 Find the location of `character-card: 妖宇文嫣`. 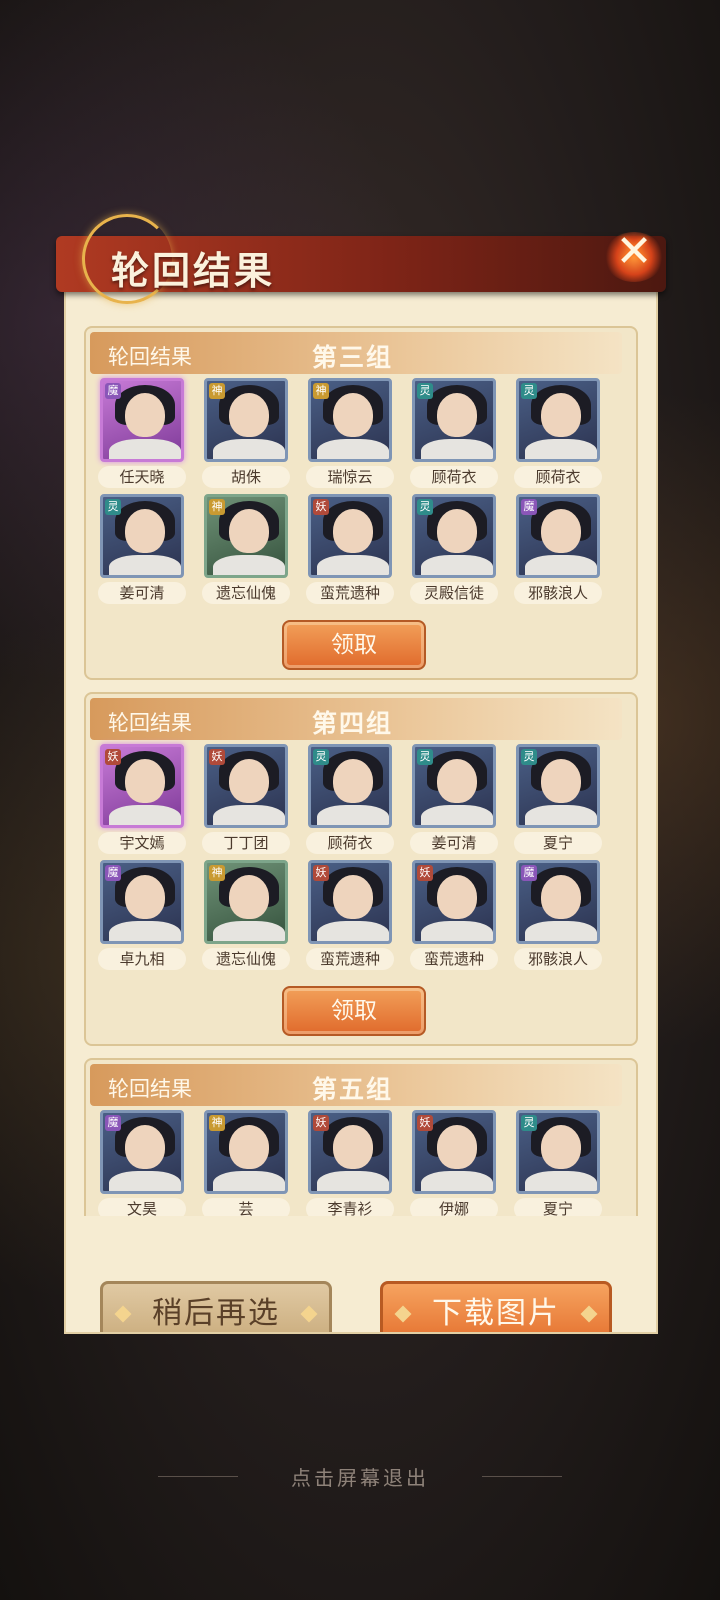

character-card: 妖宇文嫣 is located at coordinates (142, 803).